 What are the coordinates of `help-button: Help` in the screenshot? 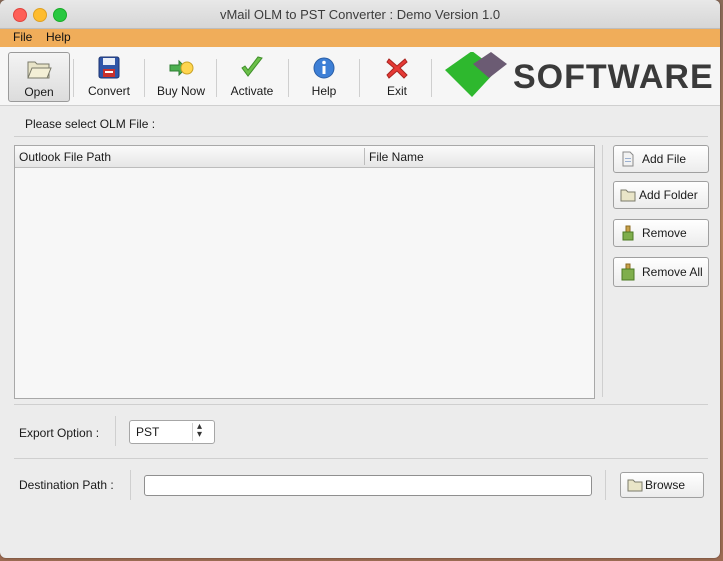 It's located at (324, 76).